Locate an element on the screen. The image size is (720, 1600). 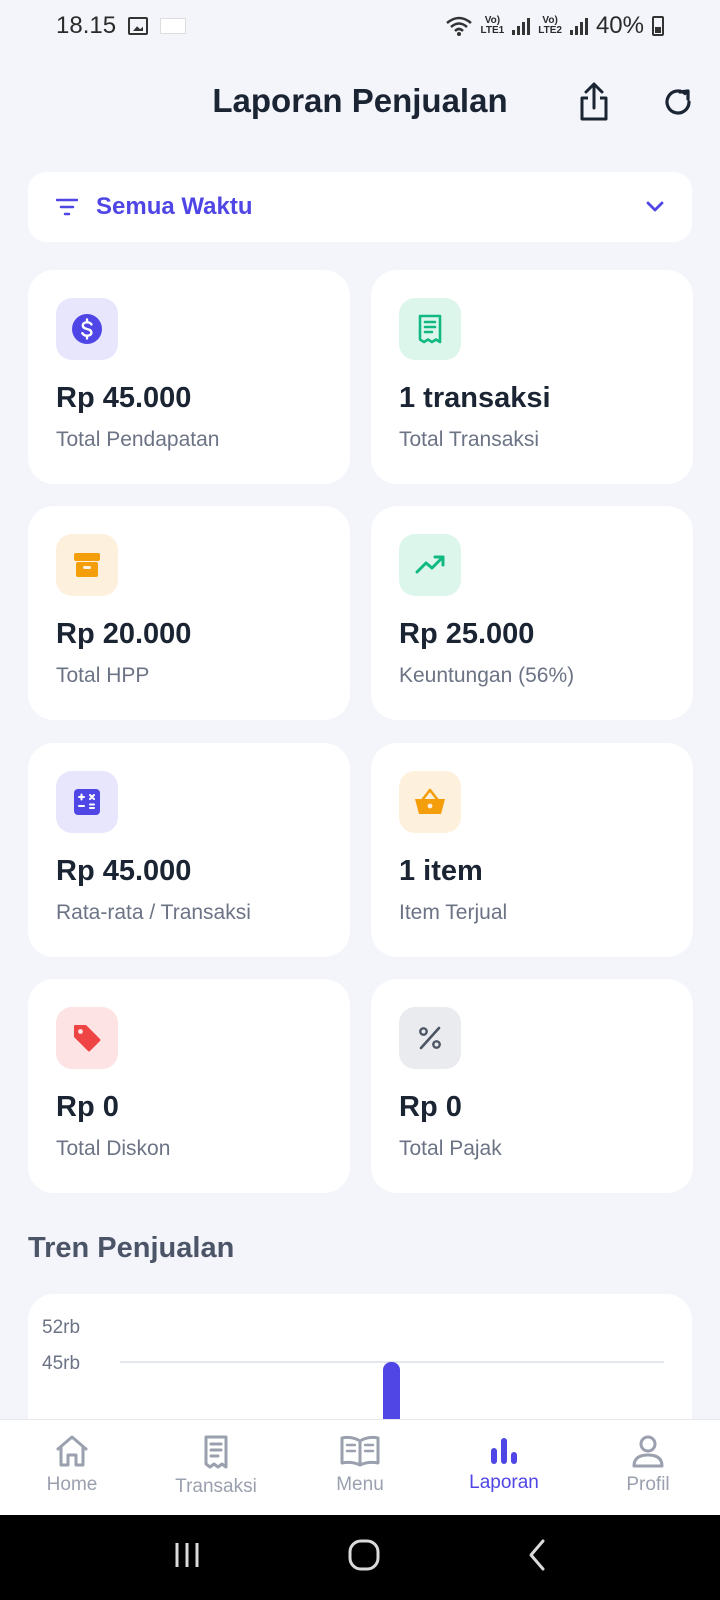
card-value: Rp 25.000 is located at coordinates (467, 634).